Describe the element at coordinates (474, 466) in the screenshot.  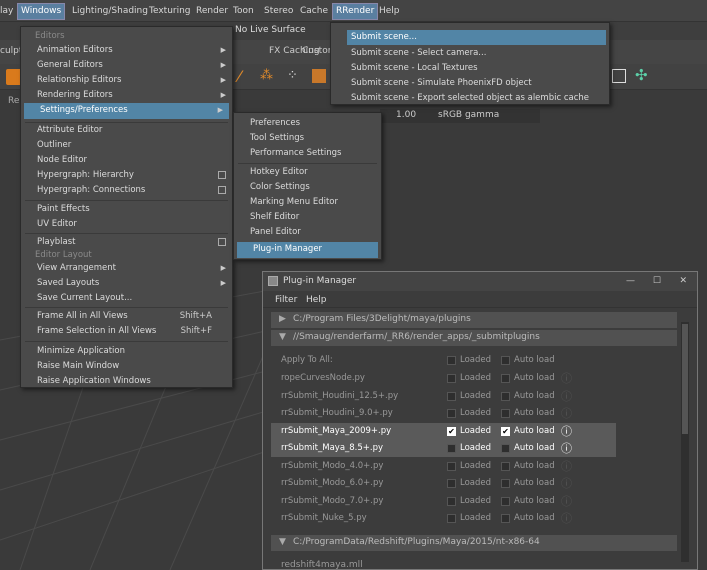
I see `plugin-row: rrSubmit_Modo_4.0+.py Loaded Auto load ⓘ` at that location.